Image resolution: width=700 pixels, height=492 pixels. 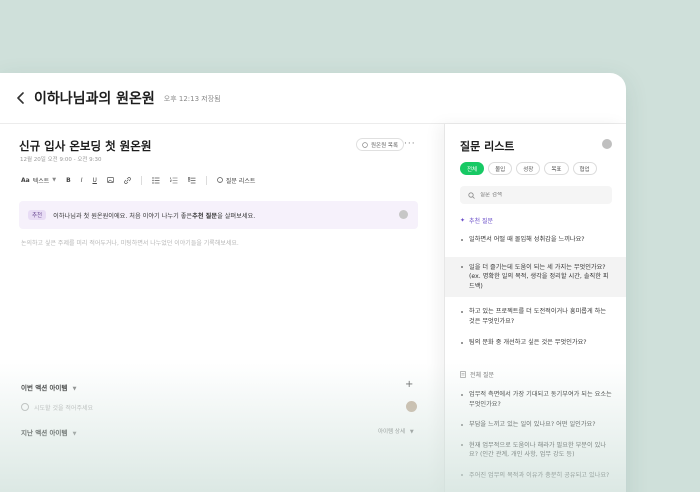 What do you see at coordinates (313, 98) in the screenshot?
I see `top-bar: 이하나님과의 원온원 오후 12:13 저장됨` at bounding box center [313, 98].